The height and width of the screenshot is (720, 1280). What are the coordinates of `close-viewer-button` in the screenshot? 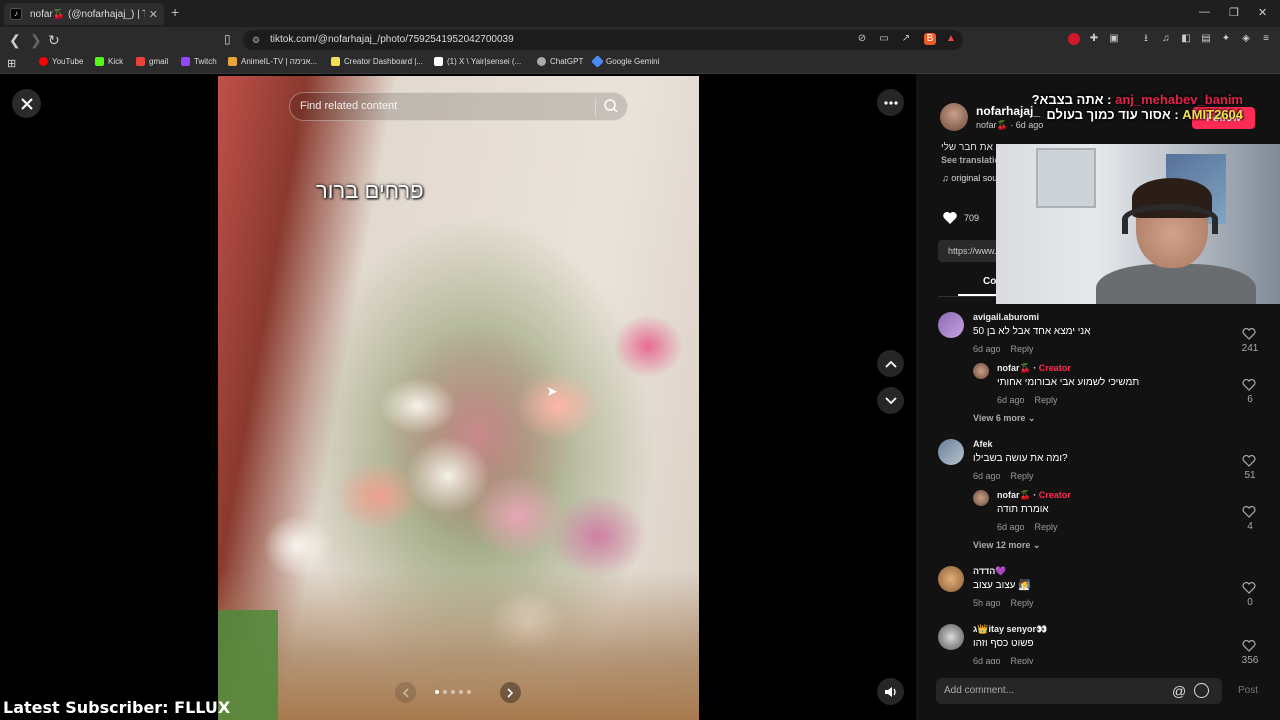 It's located at (26, 103).